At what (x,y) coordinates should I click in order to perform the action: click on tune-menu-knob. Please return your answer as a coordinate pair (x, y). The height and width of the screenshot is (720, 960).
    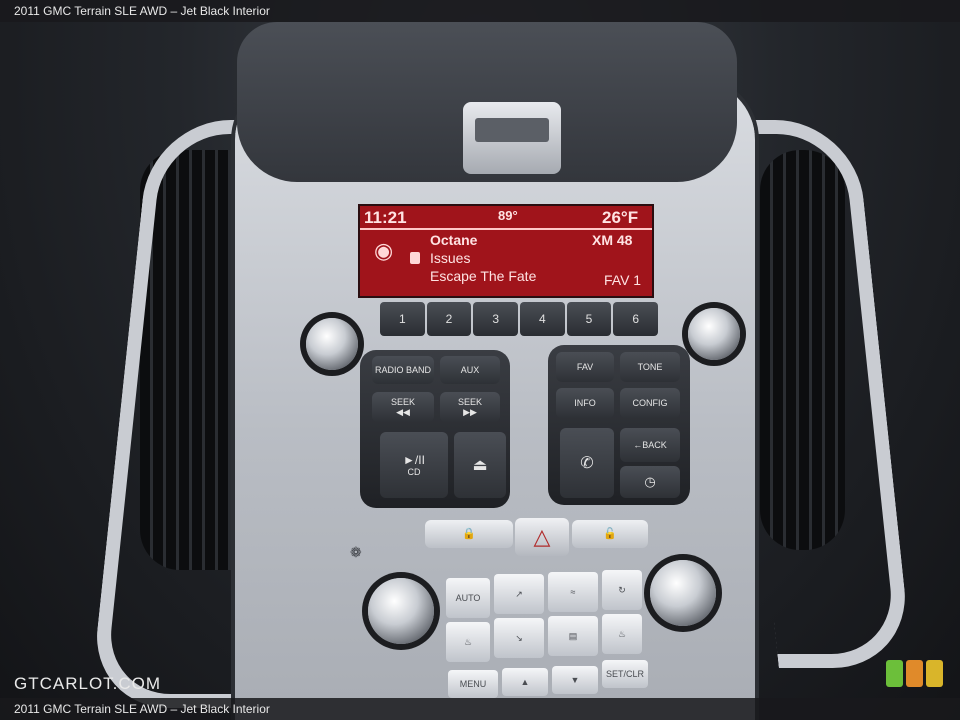
    Looking at the image, I should click on (714, 334).